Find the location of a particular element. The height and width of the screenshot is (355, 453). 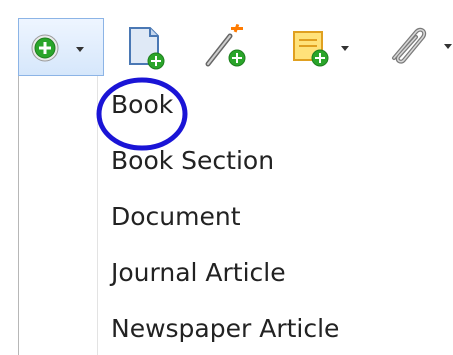

new-item-icon is located at coordinates (45, 48).